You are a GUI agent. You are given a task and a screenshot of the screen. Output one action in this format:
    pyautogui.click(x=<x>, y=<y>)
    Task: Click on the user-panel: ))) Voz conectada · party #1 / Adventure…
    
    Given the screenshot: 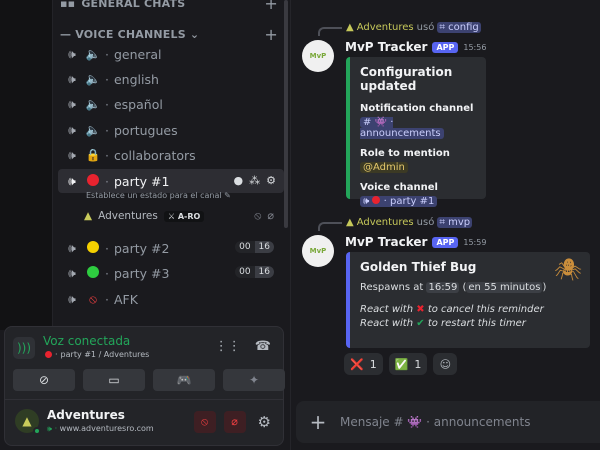 What is the action you would take?
    pyautogui.click(x=144, y=386)
    